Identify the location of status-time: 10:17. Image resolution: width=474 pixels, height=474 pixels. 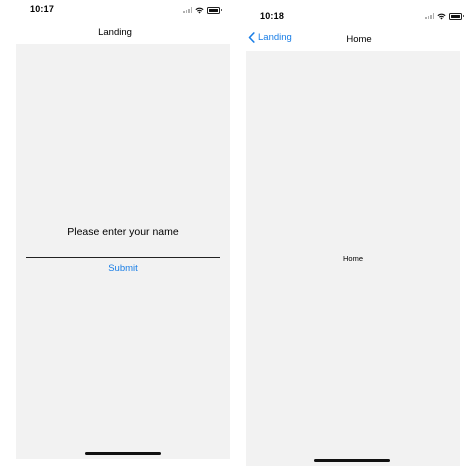
(42, 9).